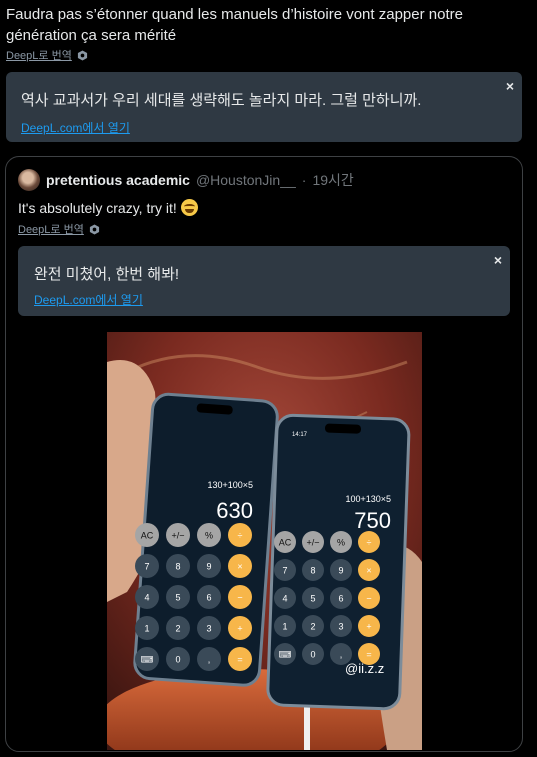  I want to click on deepl-translate-row: DeepL로 번역, so click(47, 55).